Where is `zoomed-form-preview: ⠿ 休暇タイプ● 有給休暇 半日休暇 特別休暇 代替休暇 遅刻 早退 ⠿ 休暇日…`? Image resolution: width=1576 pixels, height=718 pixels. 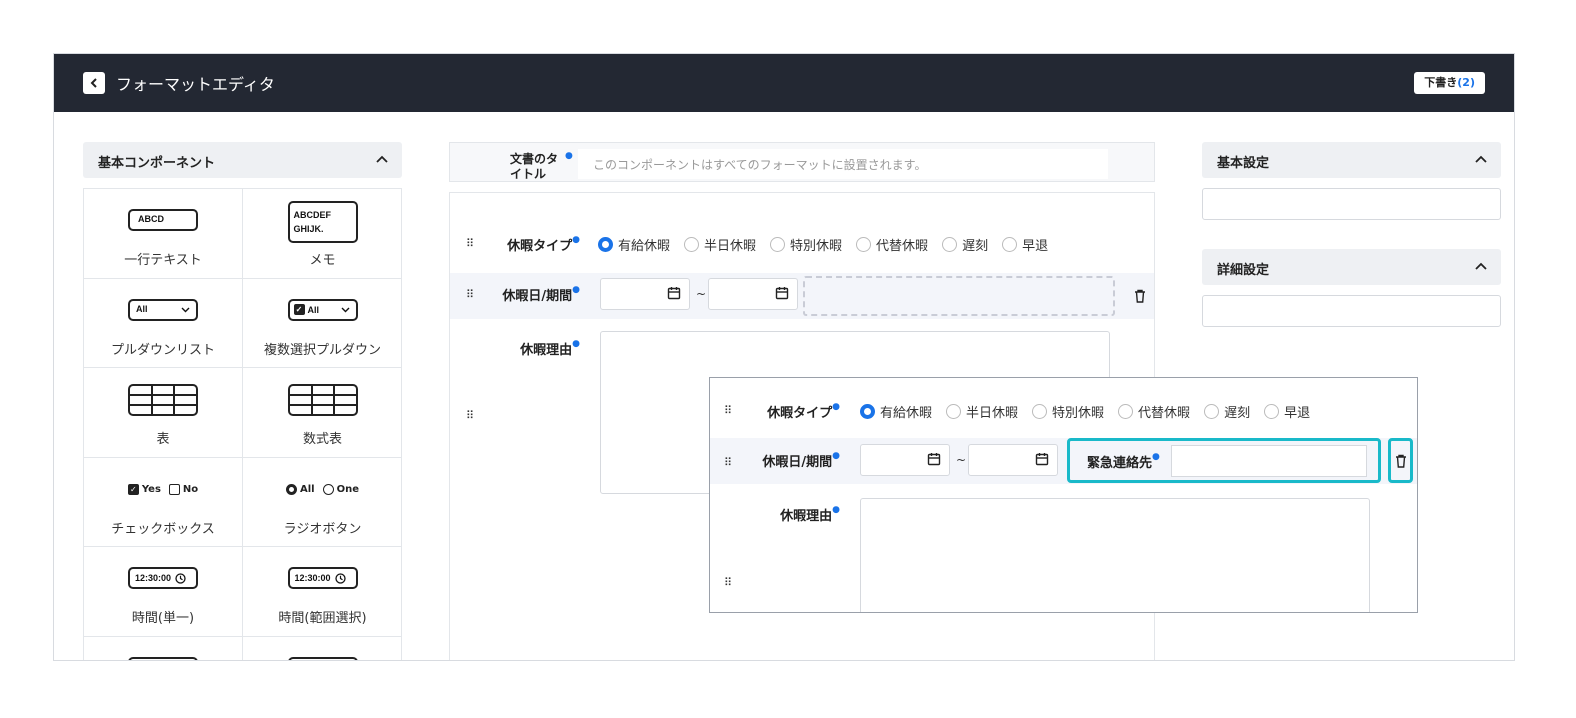
zoomed-form-preview: ⠿ 休暇タイプ● 有給休暇 半日休暇 特別休暇 代替休暇 遅刻 早退 ⠿ 休暇日… is located at coordinates (1063, 495).